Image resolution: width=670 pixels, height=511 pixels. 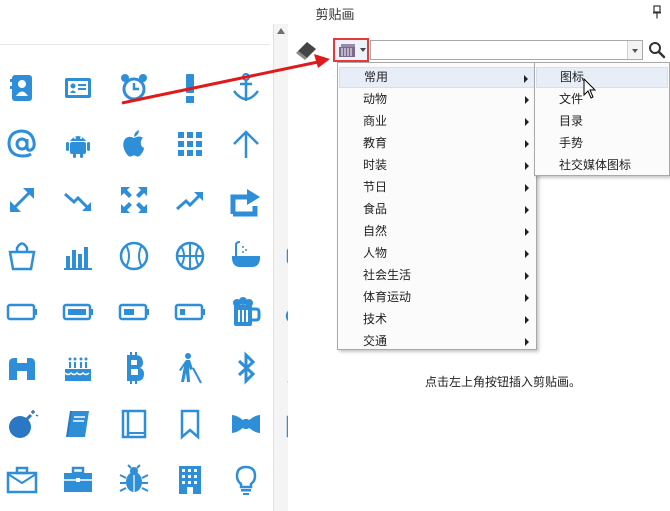 What do you see at coordinates (22, 312) in the screenshot?
I see `battery-empty-icon` at bounding box center [22, 312].